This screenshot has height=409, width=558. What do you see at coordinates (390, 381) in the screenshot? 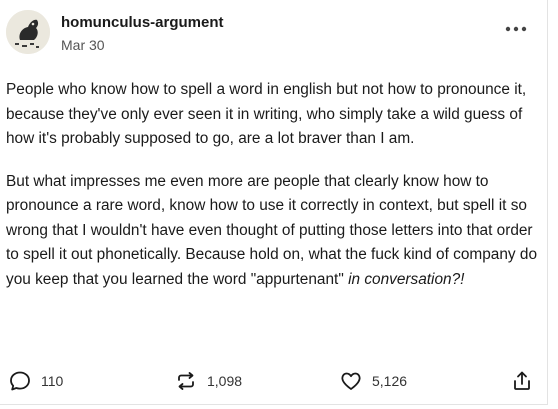
I see `likes-count: 5,126` at bounding box center [390, 381].